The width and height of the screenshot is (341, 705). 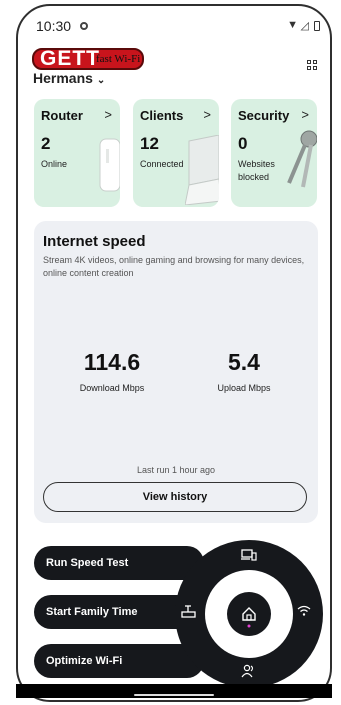 What do you see at coordinates (94, 241) in the screenshot?
I see `speed-title: Internet speed` at bounding box center [94, 241].